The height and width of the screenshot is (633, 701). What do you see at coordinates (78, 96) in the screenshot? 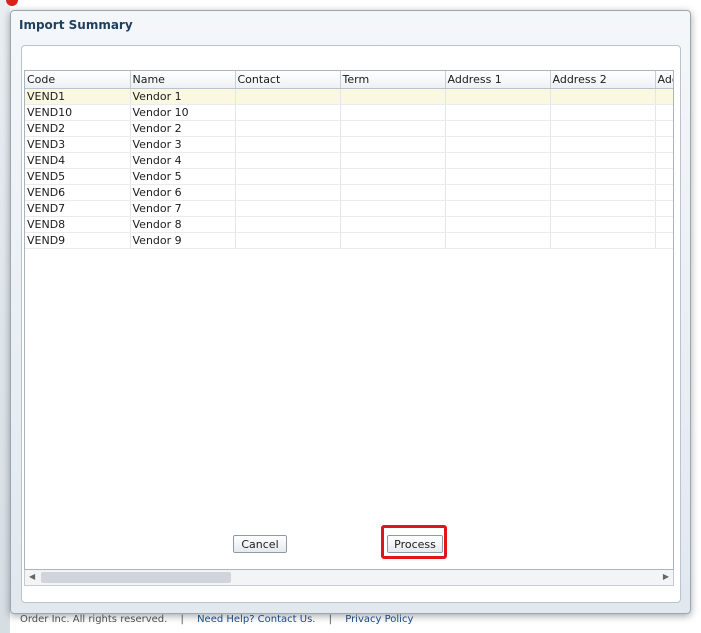
I see `cell-code: VEND1` at bounding box center [78, 96].